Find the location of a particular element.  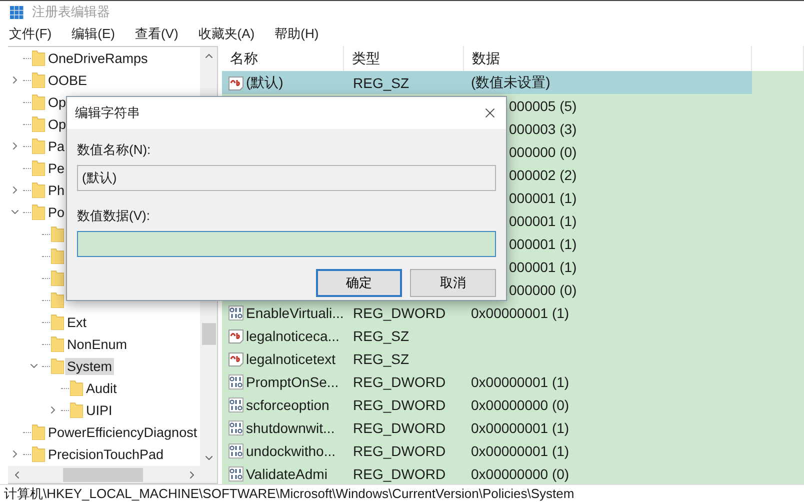

menu-item: 编辑(E) is located at coordinates (93, 34).